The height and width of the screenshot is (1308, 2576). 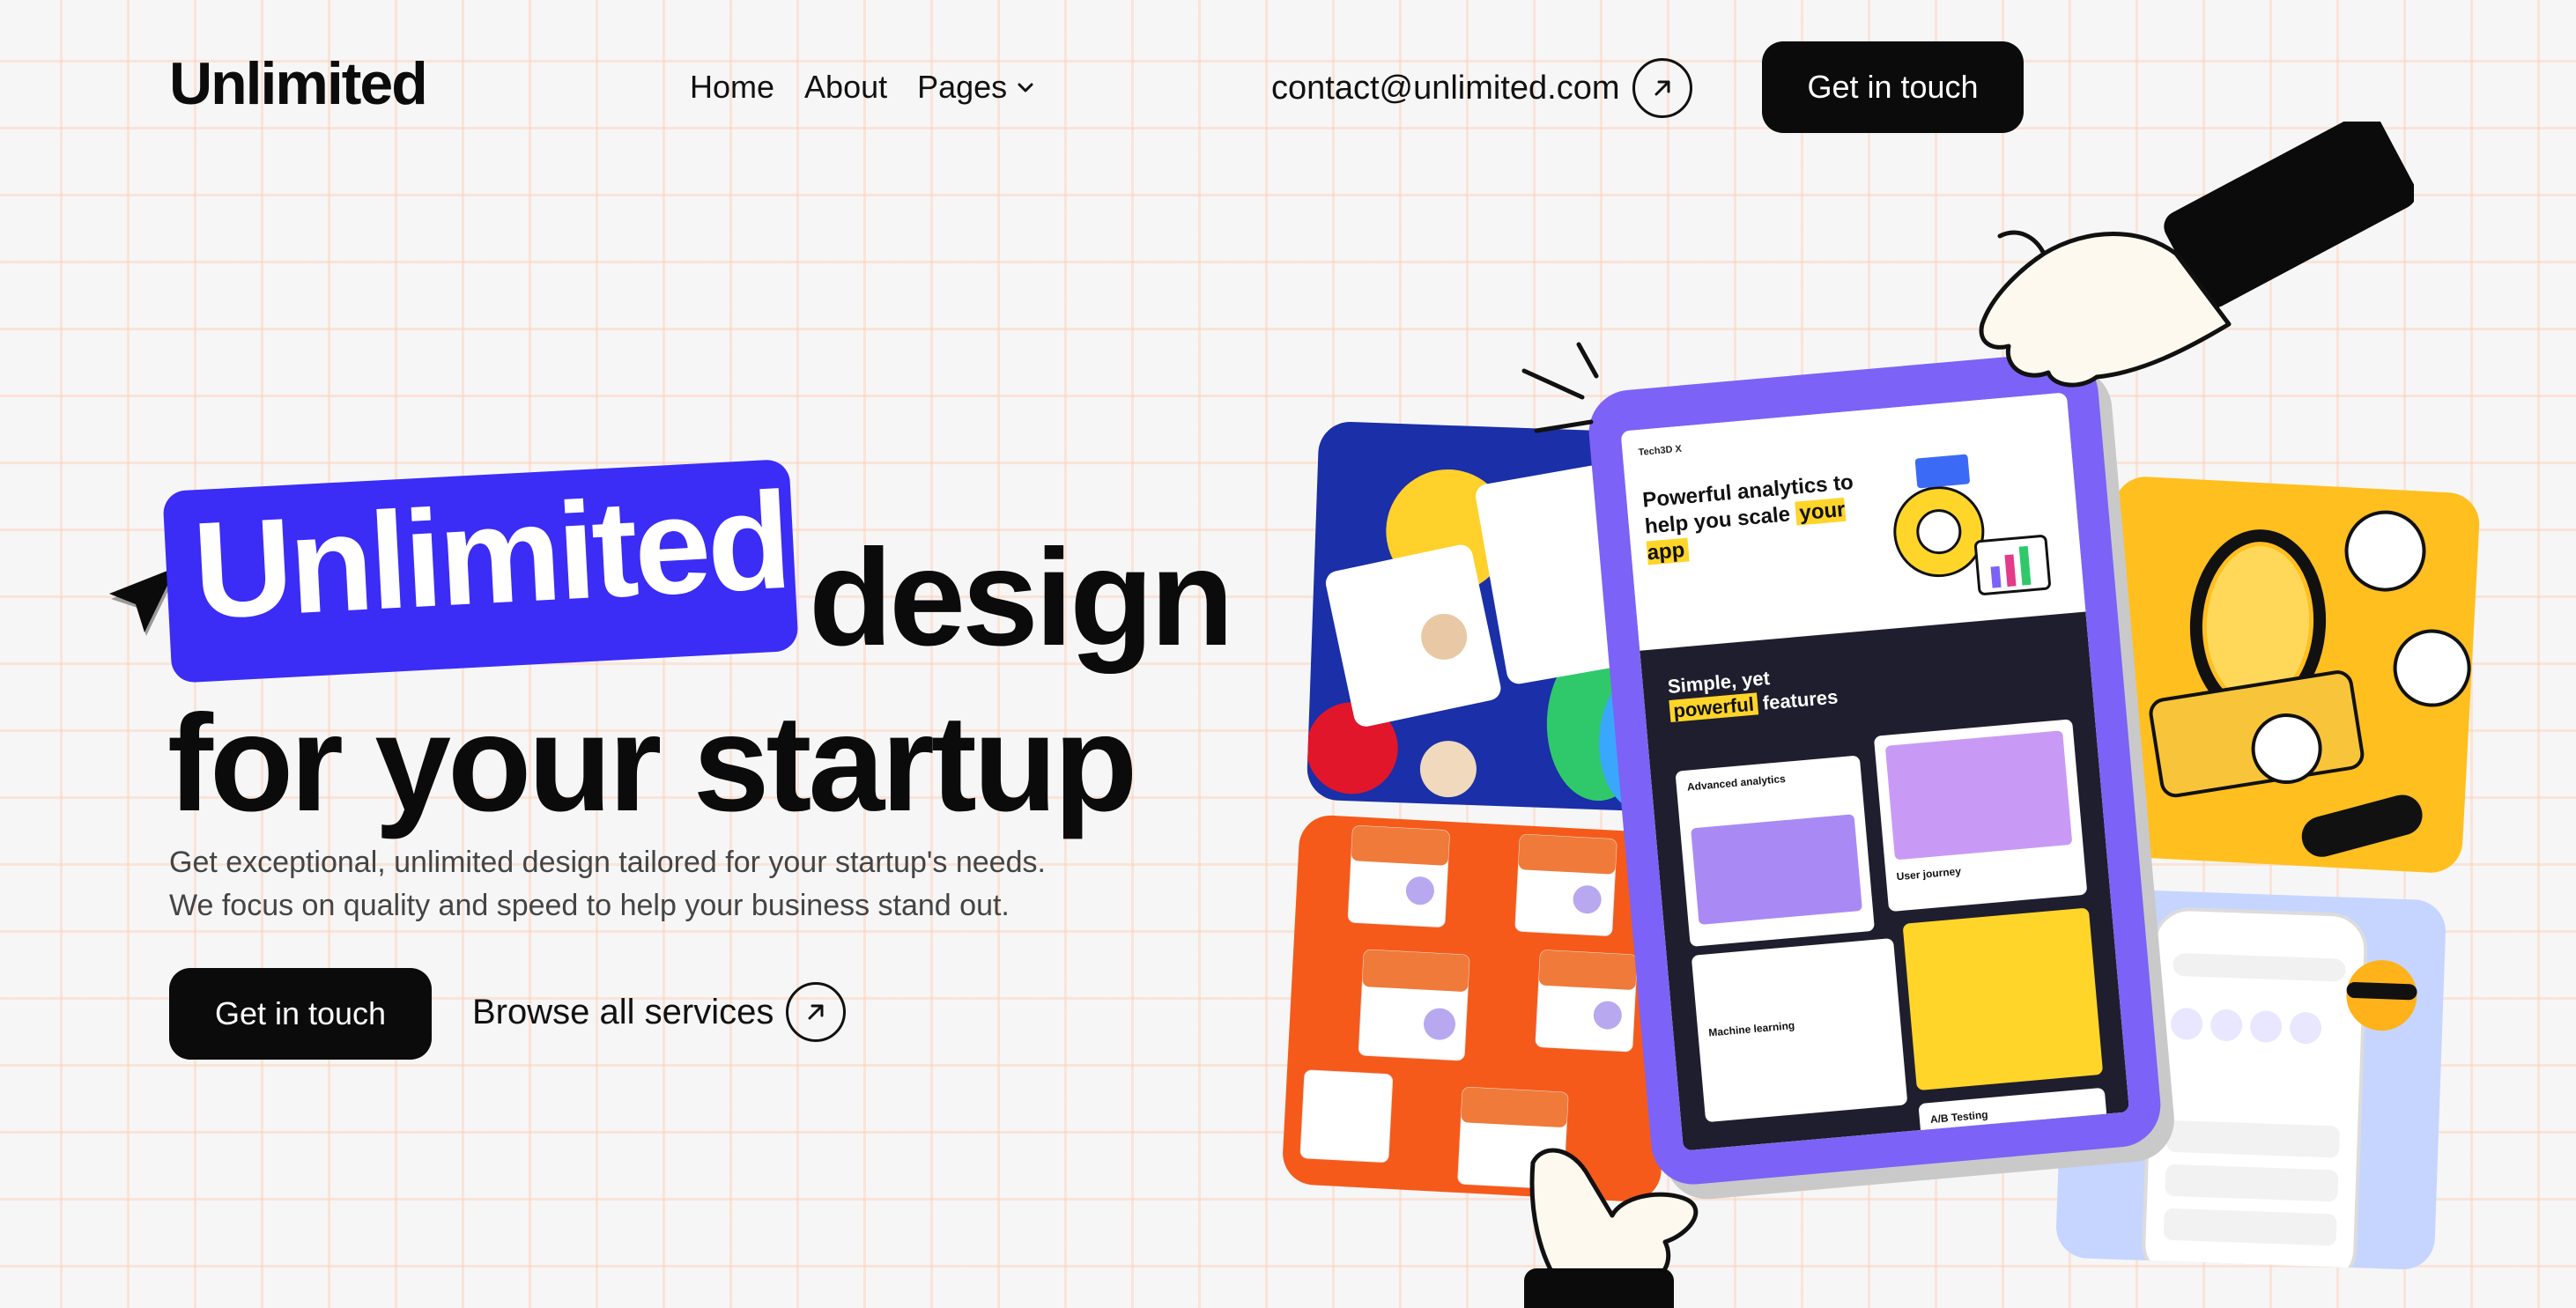 I want to click on logo: Unlimited, so click(x=299, y=83).